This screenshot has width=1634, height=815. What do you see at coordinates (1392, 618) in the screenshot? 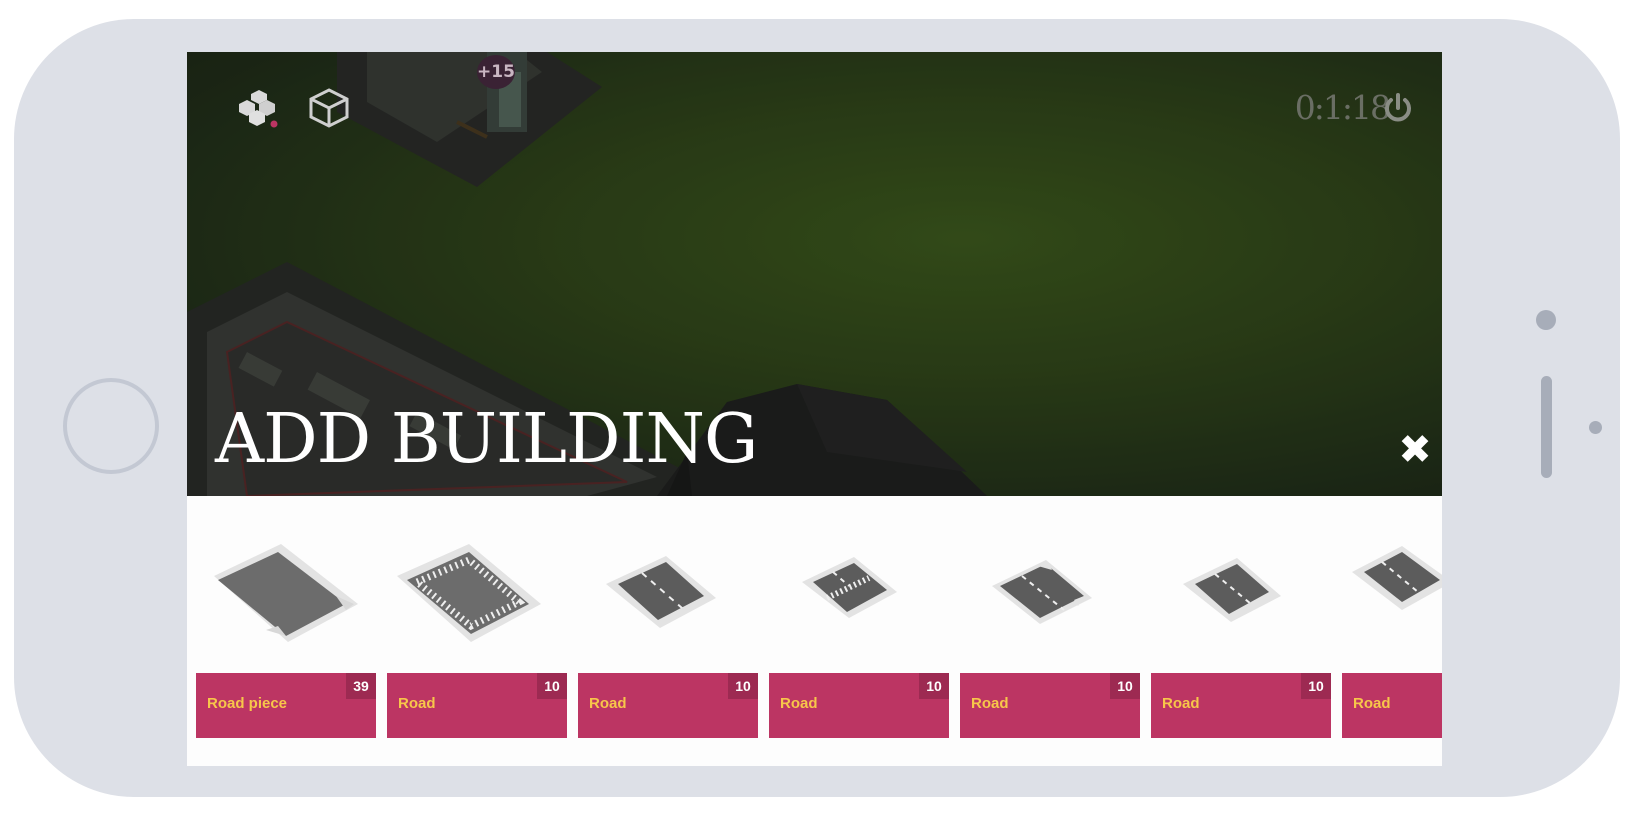
I see `building-card: Road` at bounding box center [1392, 618].